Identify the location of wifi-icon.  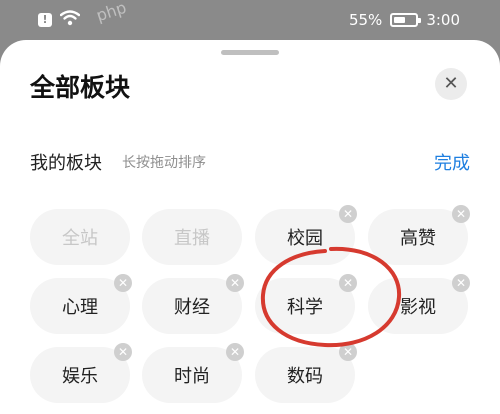
(70, 20).